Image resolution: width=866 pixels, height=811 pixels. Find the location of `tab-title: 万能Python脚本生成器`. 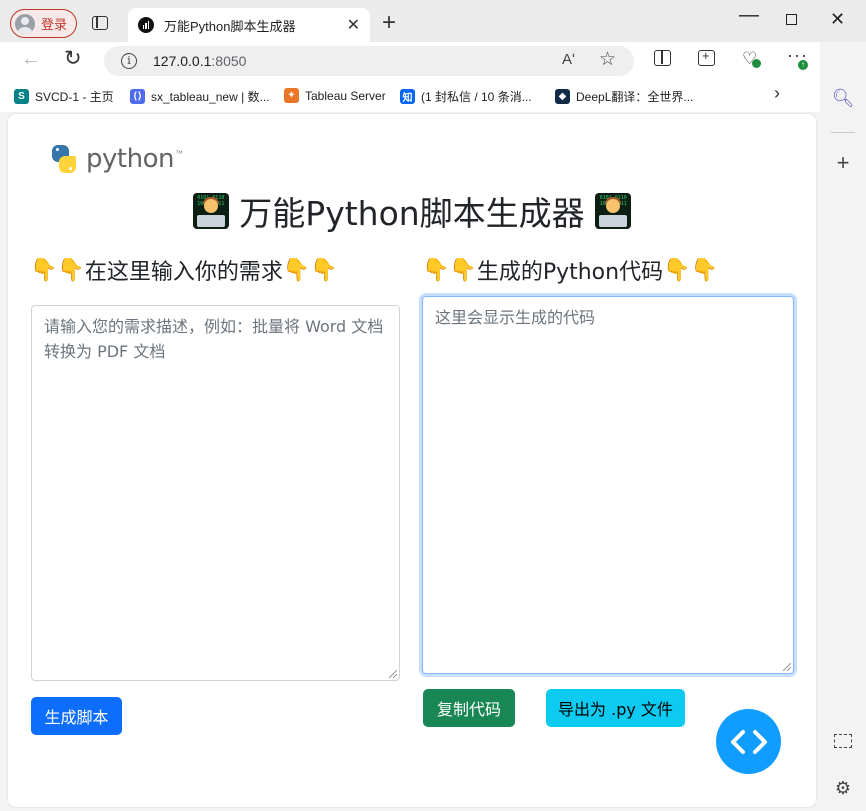

tab-title: 万能Python脚本生成器 is located at coordinates (230, 26).